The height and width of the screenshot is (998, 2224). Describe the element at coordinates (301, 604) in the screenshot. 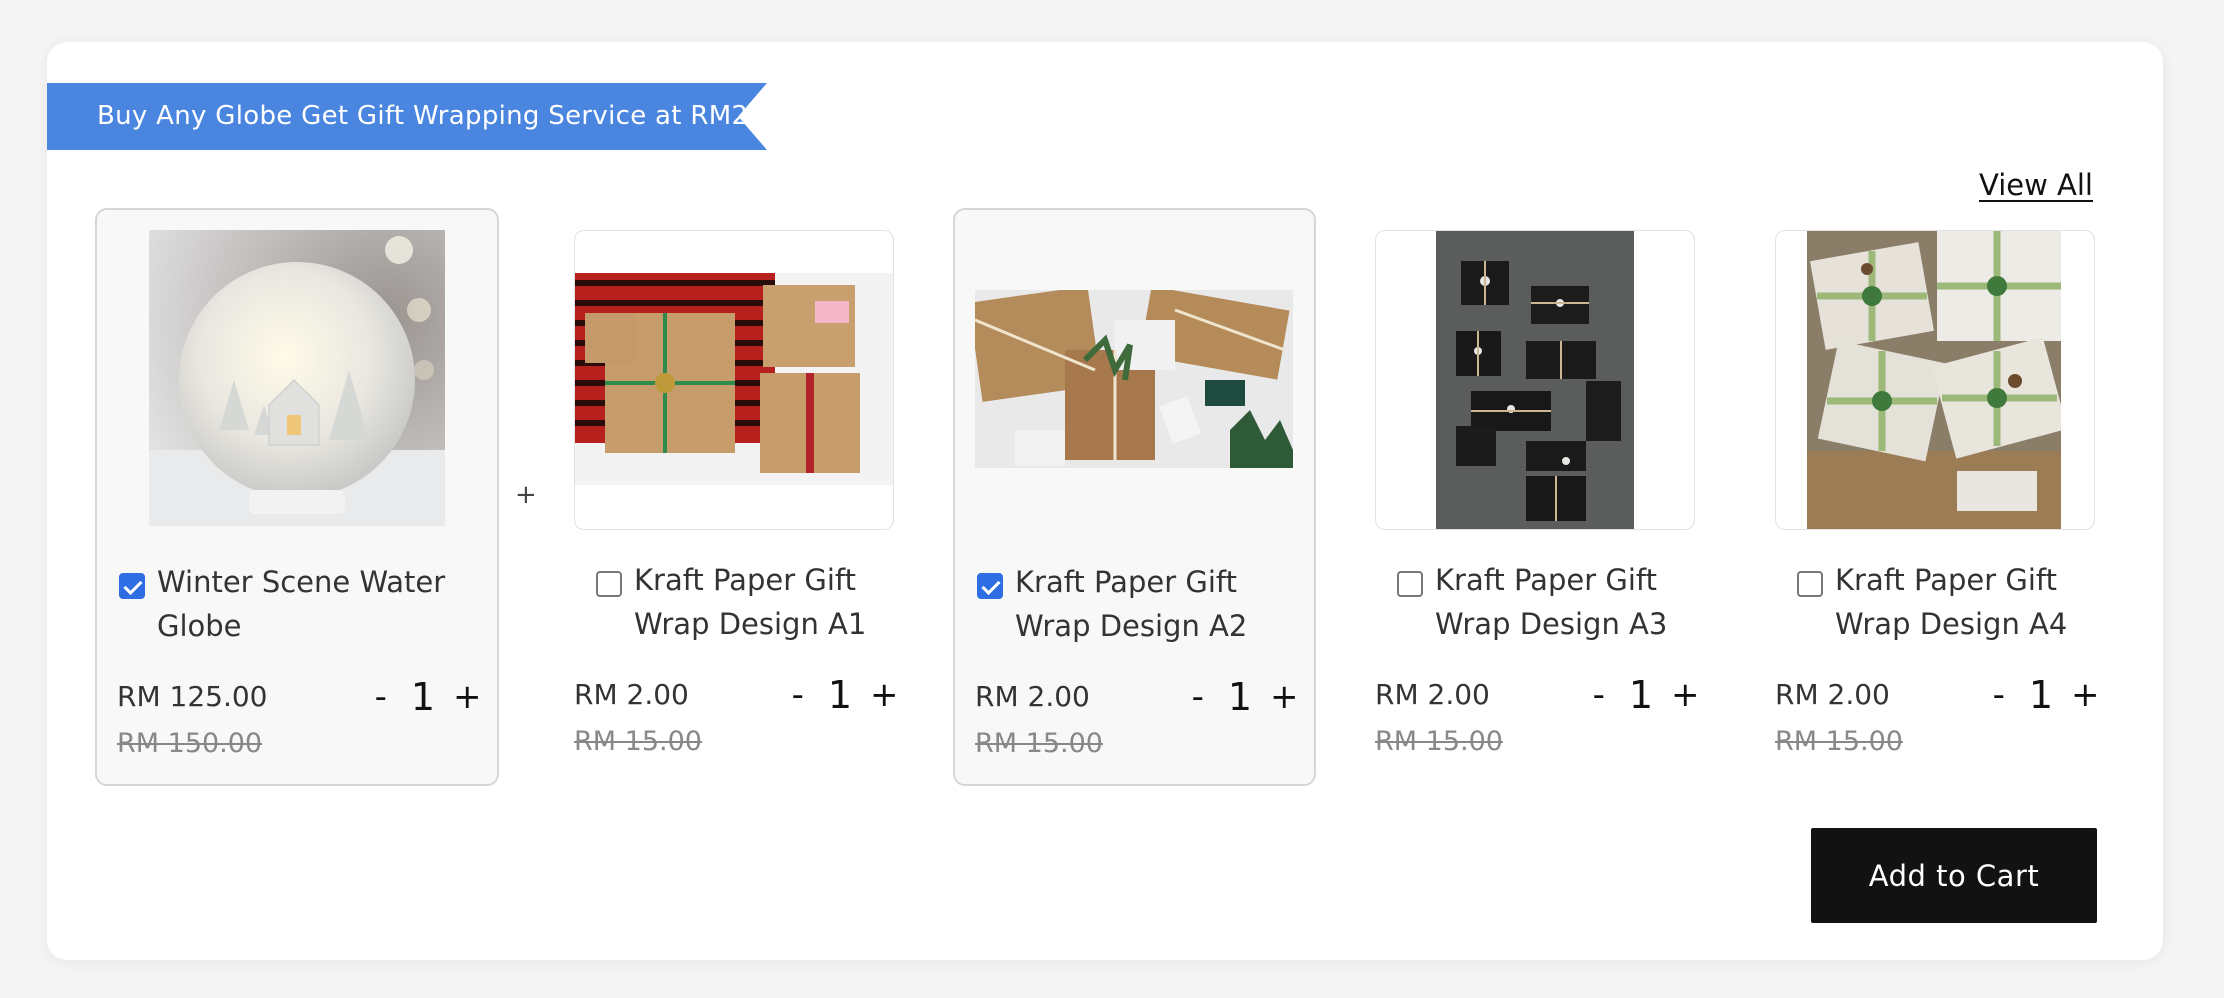

I see `product-title: Winter Scene Water Globe` at that location.